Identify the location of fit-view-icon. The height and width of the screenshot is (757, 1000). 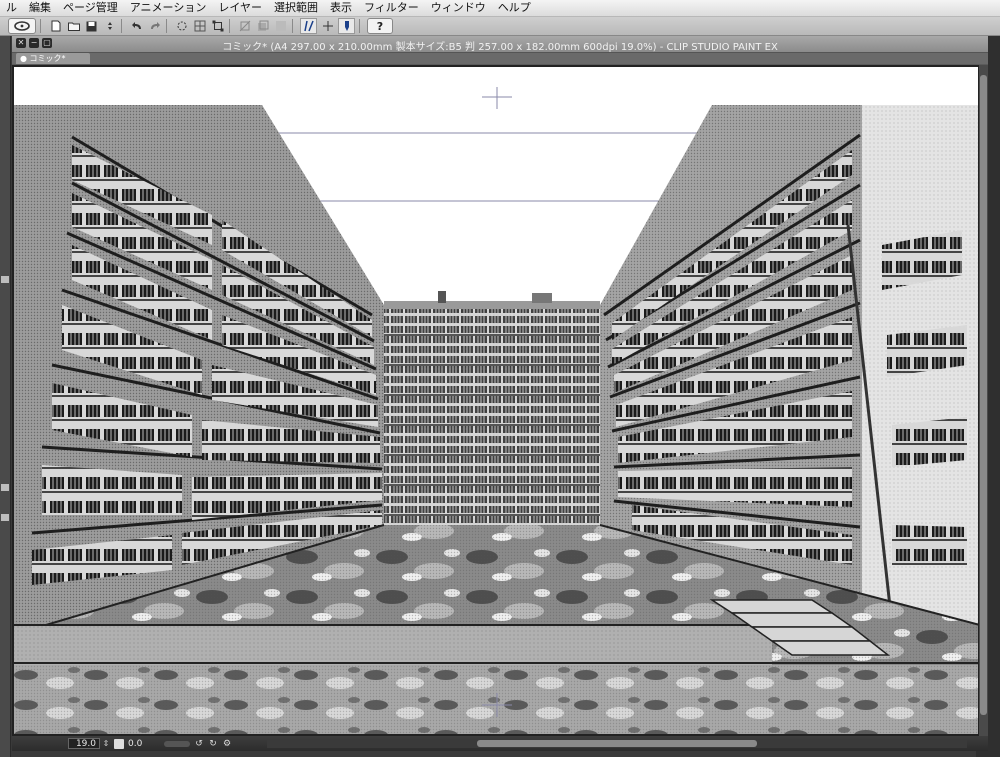
(119, 743).